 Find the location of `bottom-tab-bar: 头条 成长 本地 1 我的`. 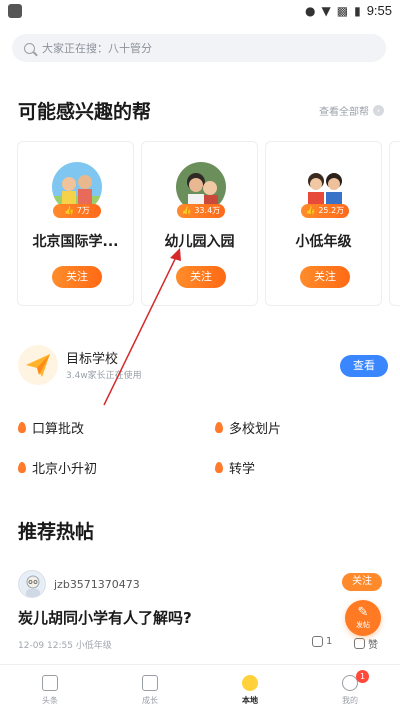

bottom-tab-bar: 头条 成长 本地 1 我的 is located at coordinates (200, 687).